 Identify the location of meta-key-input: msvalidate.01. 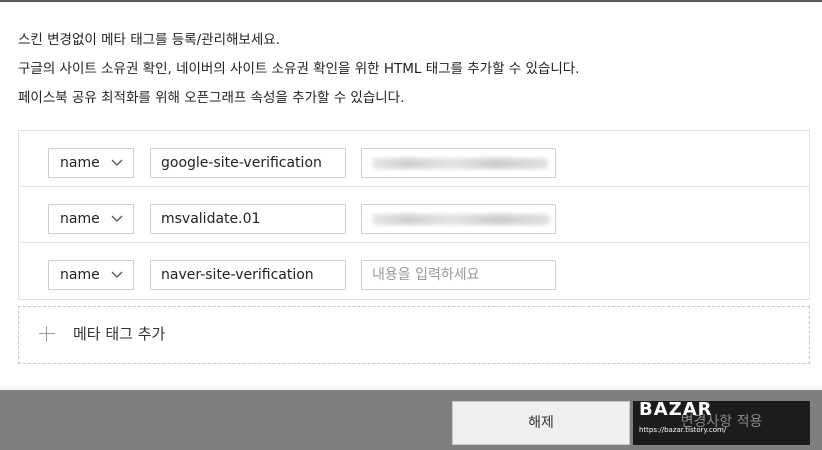
(248, 219).